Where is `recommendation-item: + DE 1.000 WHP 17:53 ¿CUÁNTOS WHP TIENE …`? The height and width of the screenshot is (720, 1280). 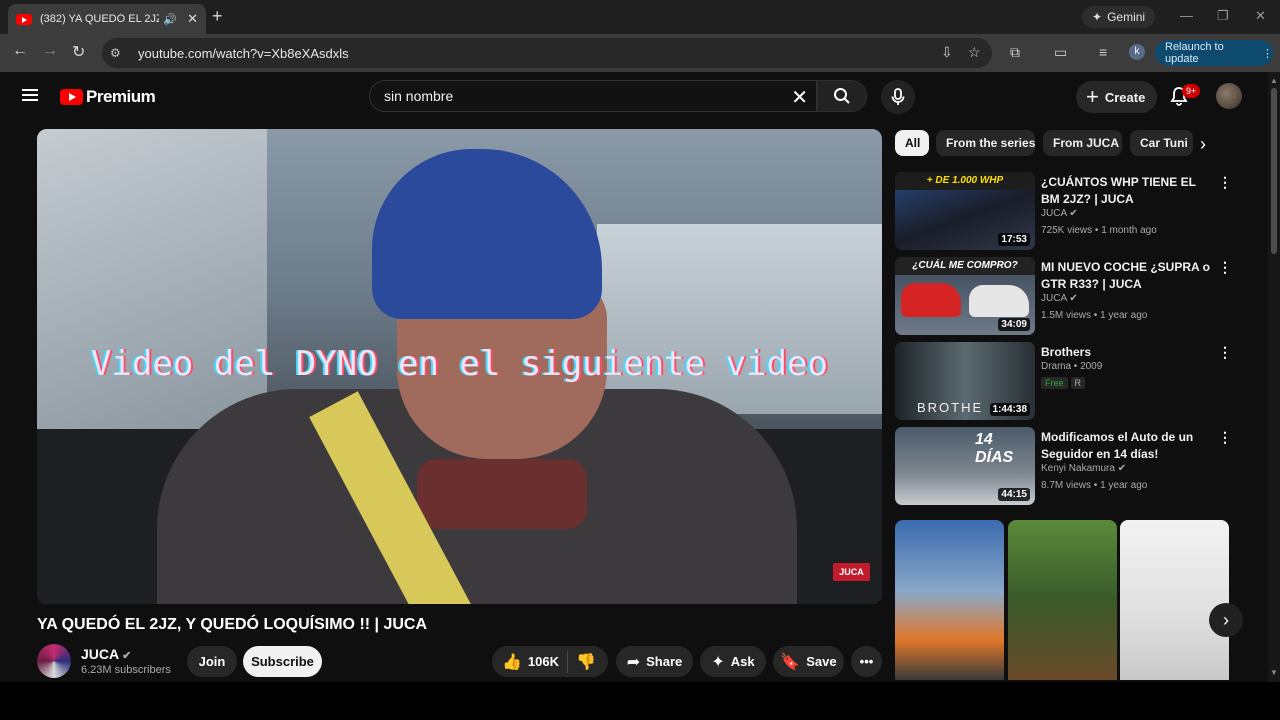
recommendation-item: + DE 1.000 WHP 17:53 ¿CUÁNTOS WHP TIENE … is located at coordinates (1065, 212).